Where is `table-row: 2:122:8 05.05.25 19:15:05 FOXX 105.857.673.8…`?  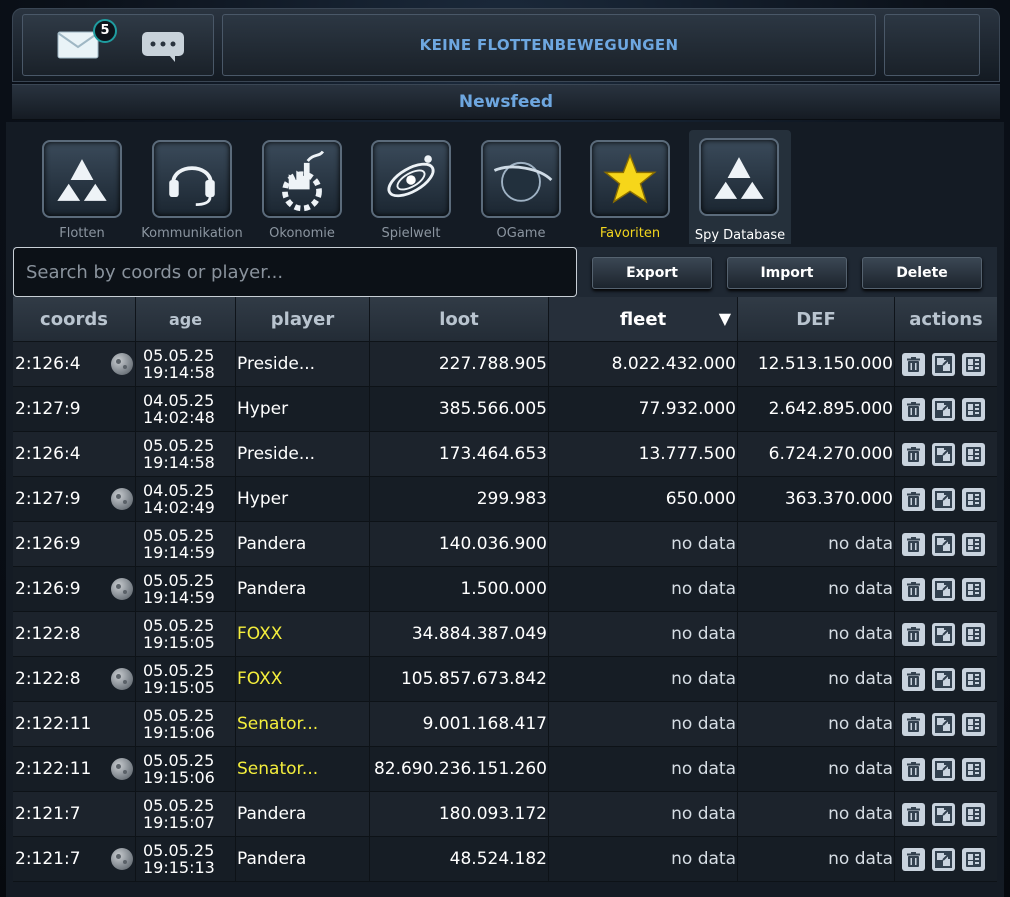
table-row: 2:122:8 05.05.25 19:15:05 FOXX 105.857.673.8… is located at coordinates (505, 679).